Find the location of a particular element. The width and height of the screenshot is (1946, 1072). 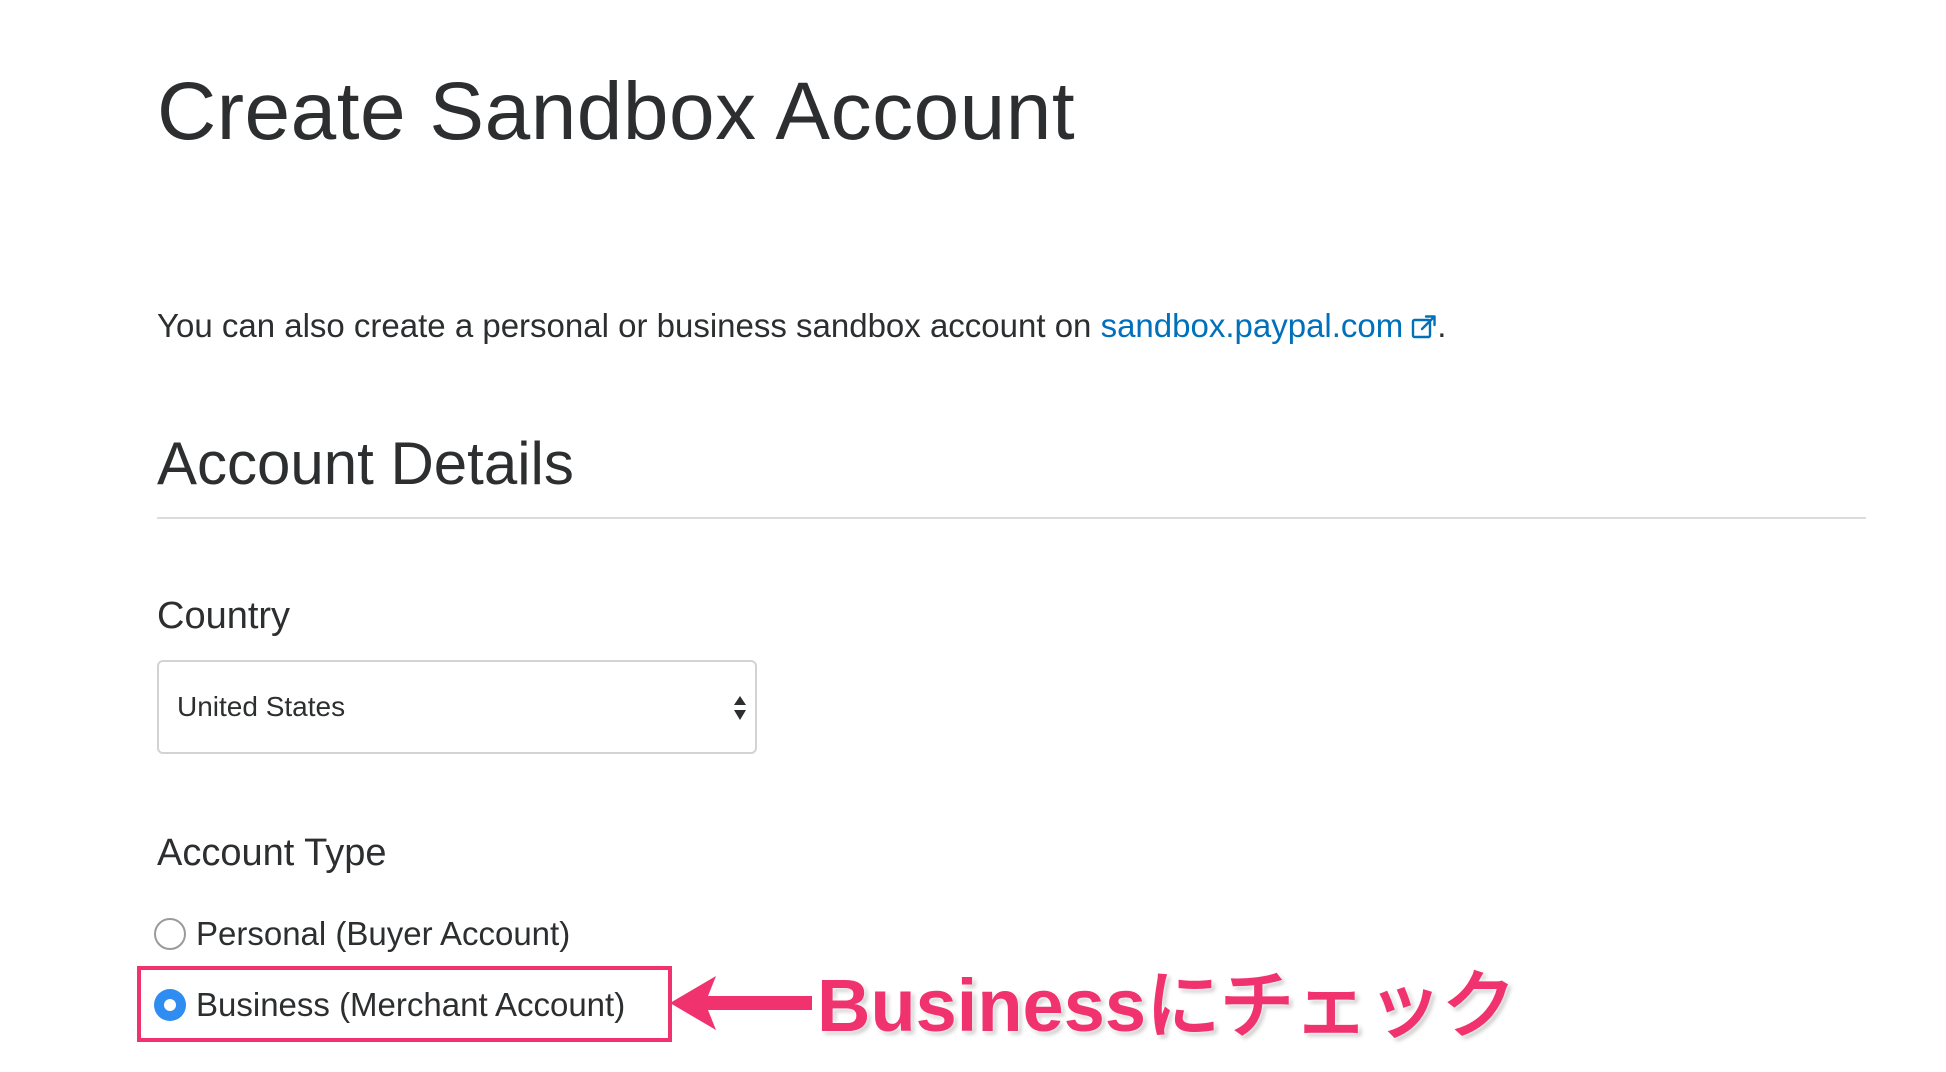

radio-personal-label: Personal (Buyer Account) is located at coordinates (383, 933).